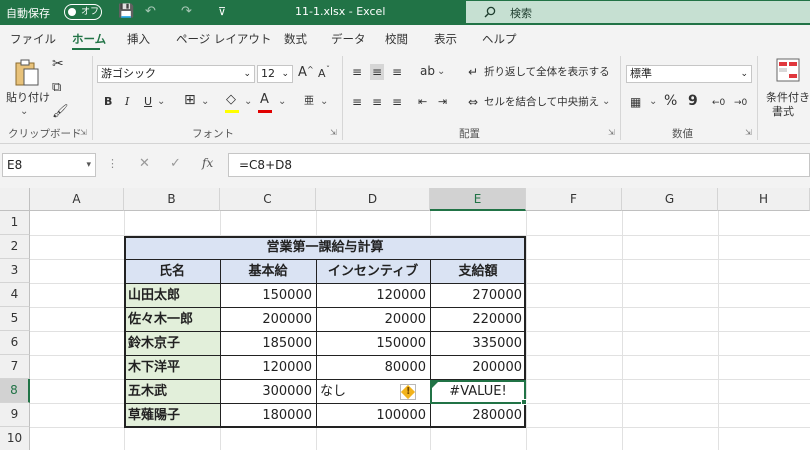 The image size is (810, 450). Describe the element at coordinates (357, 102) in the screenshot. I see `align-left-icon: ≡` at that location.